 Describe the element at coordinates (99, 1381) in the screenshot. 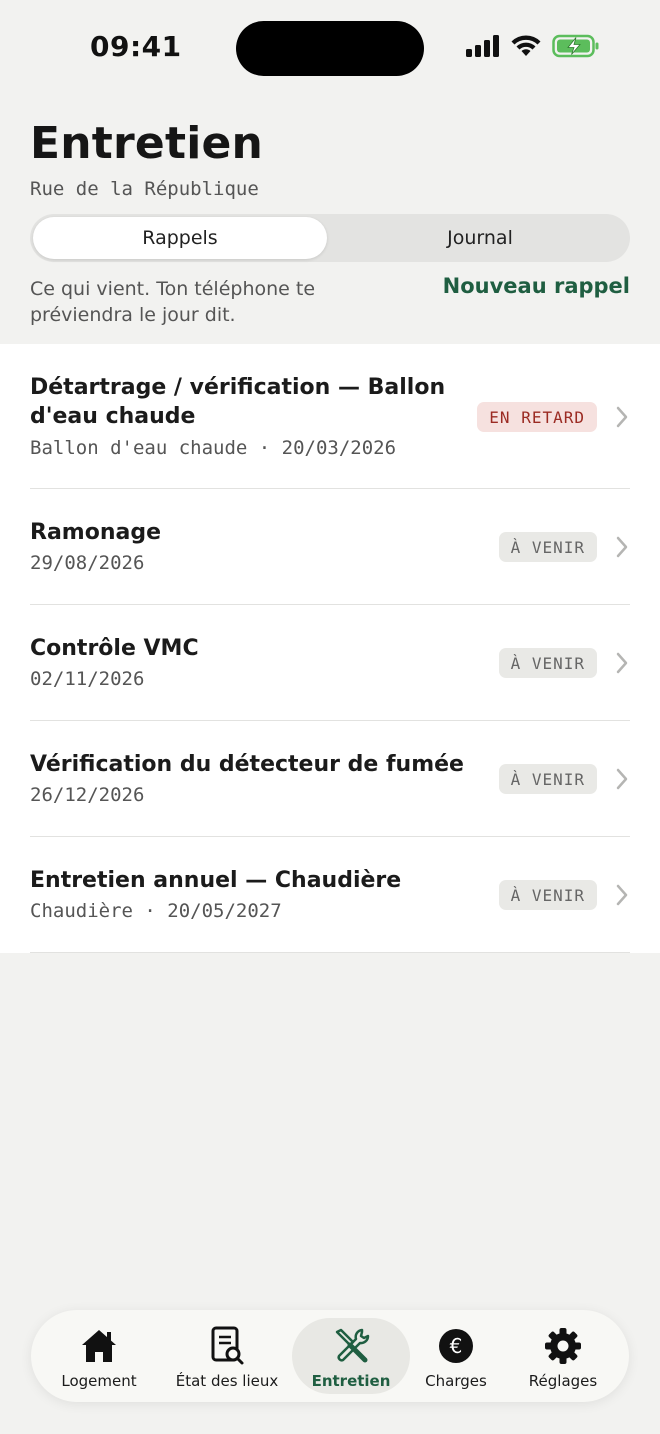

I see `tab-label: Logement` at that location.